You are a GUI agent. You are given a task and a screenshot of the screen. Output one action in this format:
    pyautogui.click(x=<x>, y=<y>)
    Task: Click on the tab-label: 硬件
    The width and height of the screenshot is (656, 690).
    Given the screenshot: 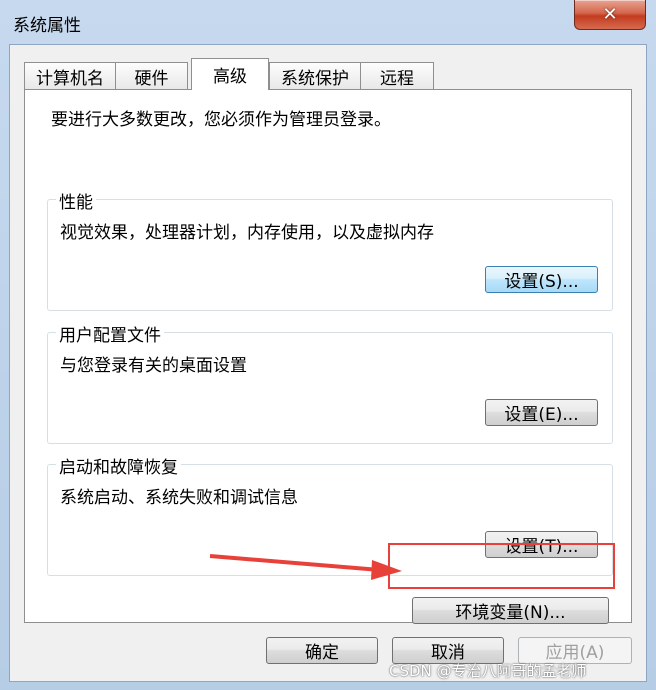 What is the action you would take?
    pyautogui.click(x=151, y=78)
    